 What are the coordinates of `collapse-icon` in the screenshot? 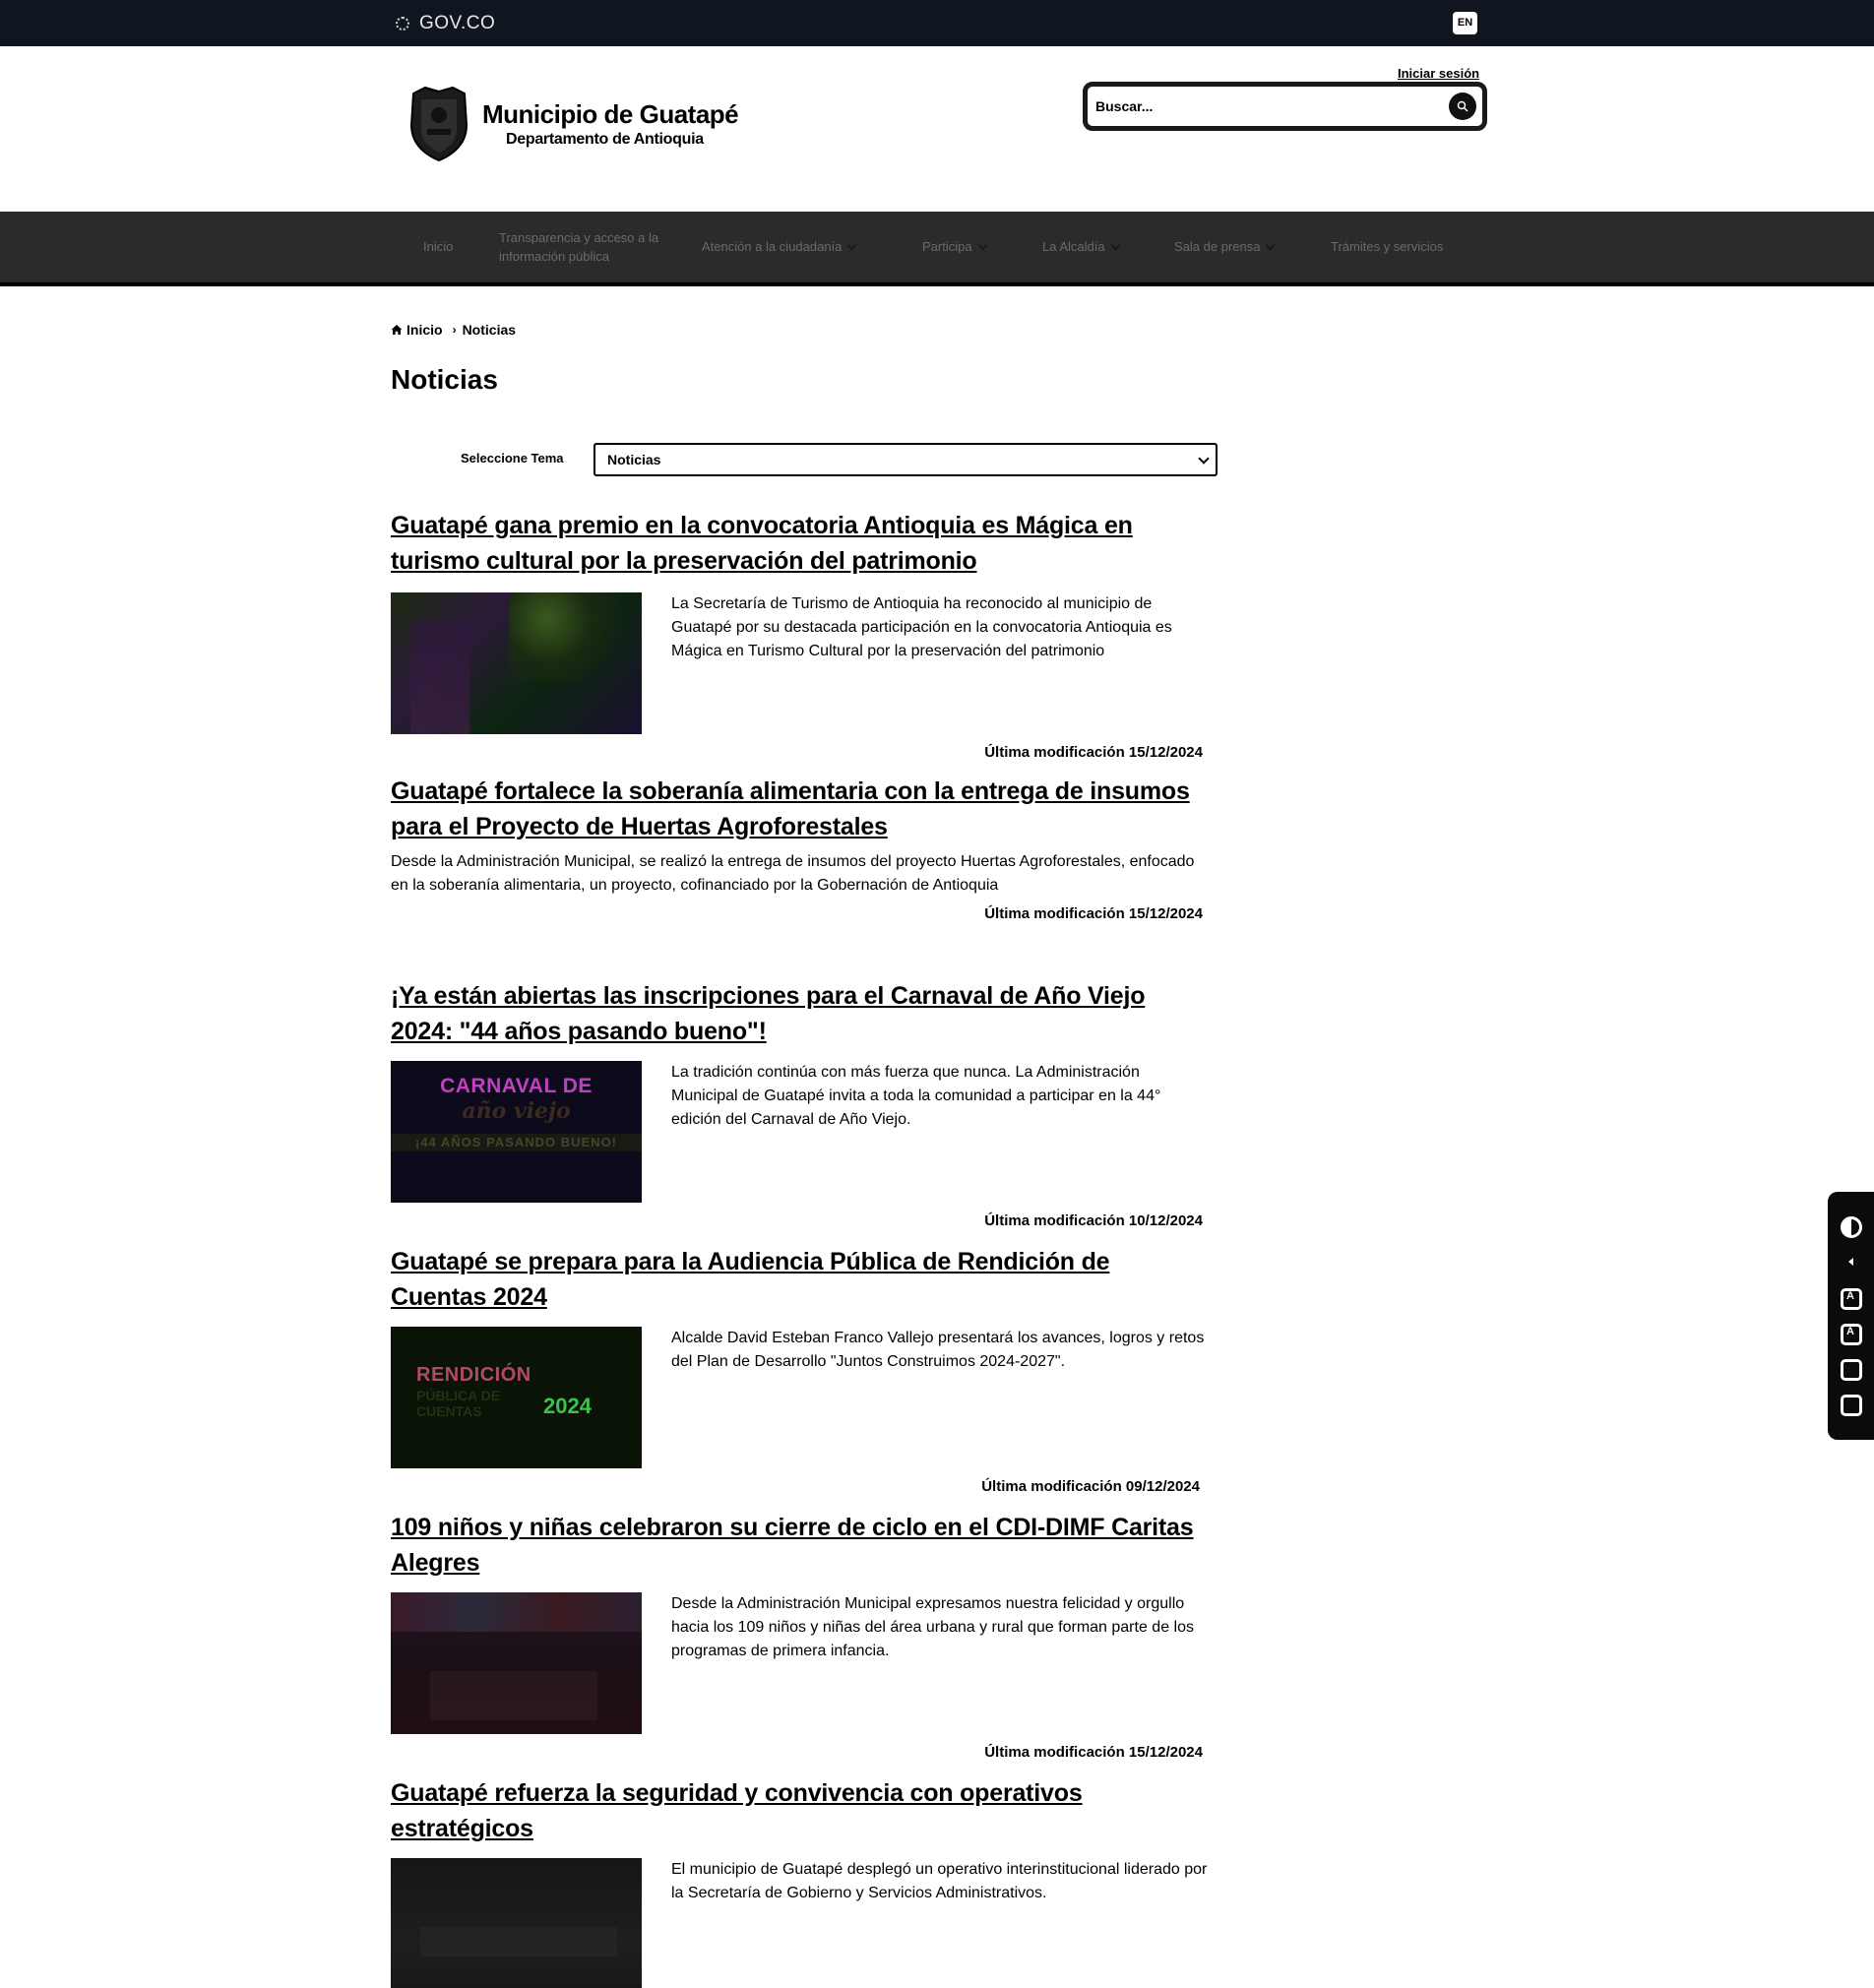 It's located at (1850, 1262).